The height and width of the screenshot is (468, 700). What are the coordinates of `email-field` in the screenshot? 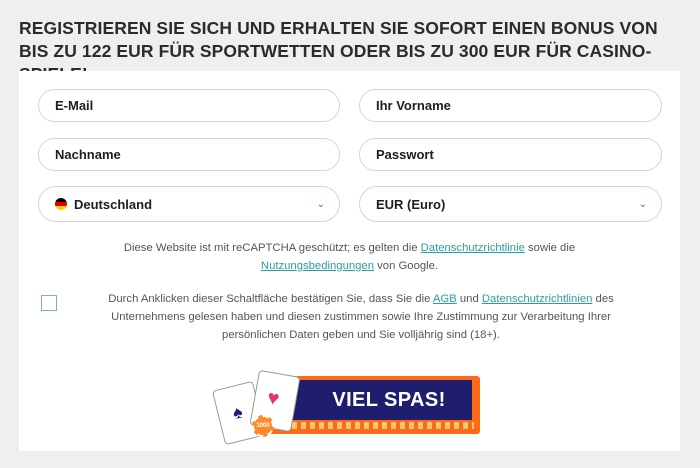 It's located at (189, 105).